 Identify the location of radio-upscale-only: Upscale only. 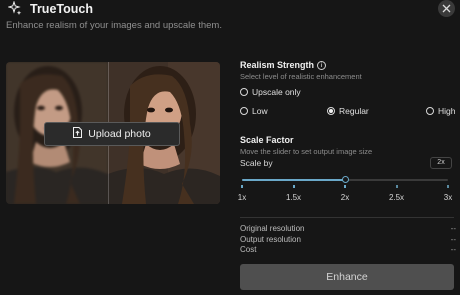
(270, 92).